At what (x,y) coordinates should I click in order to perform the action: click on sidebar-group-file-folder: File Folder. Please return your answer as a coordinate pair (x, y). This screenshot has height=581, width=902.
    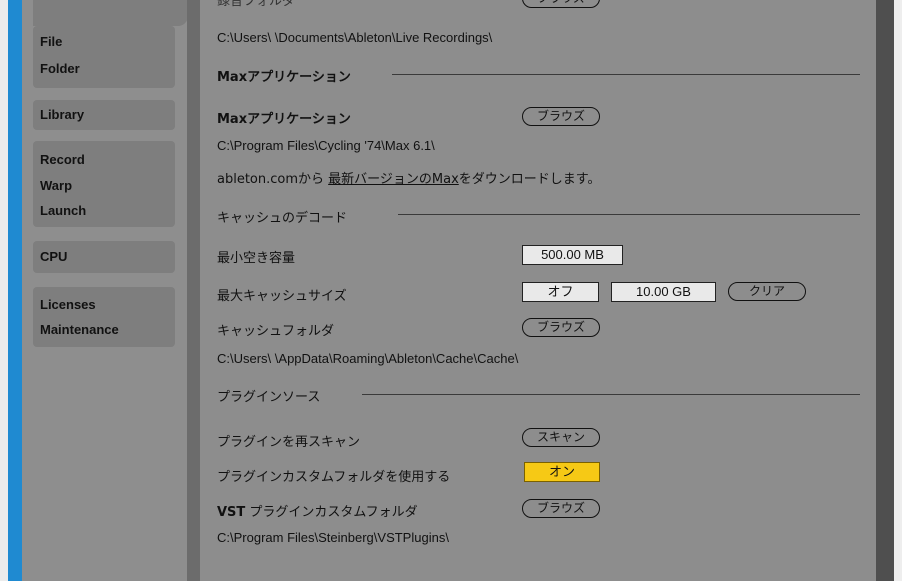
    Looking at the image, I should click on (104, 57).